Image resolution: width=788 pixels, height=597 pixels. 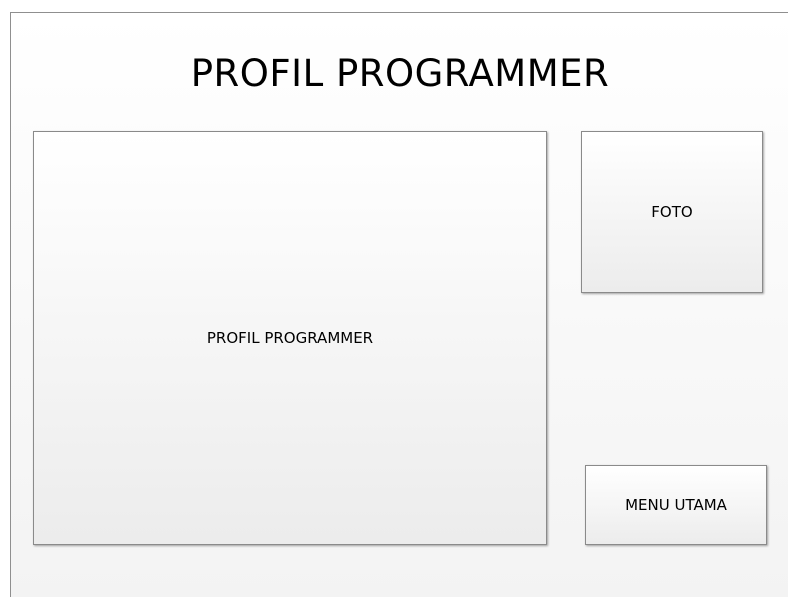 I want to click on main-menu-button: MENU UTAMA, so click(x=676, y=505).